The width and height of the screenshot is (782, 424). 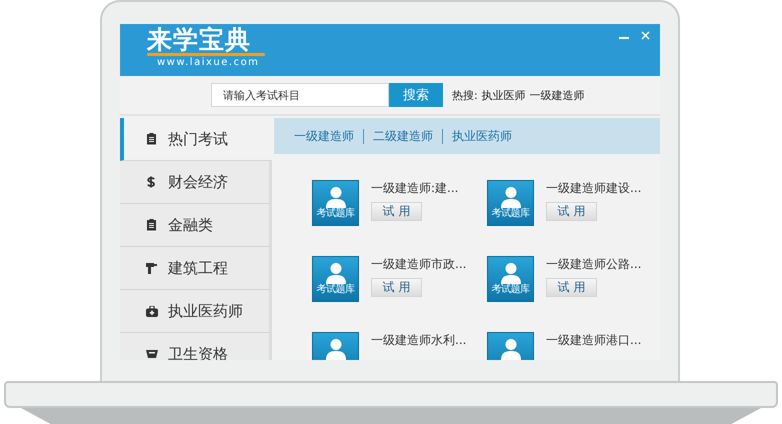 I want to click on sidebar-item: 建筑工程, so click(x=196, y=268).